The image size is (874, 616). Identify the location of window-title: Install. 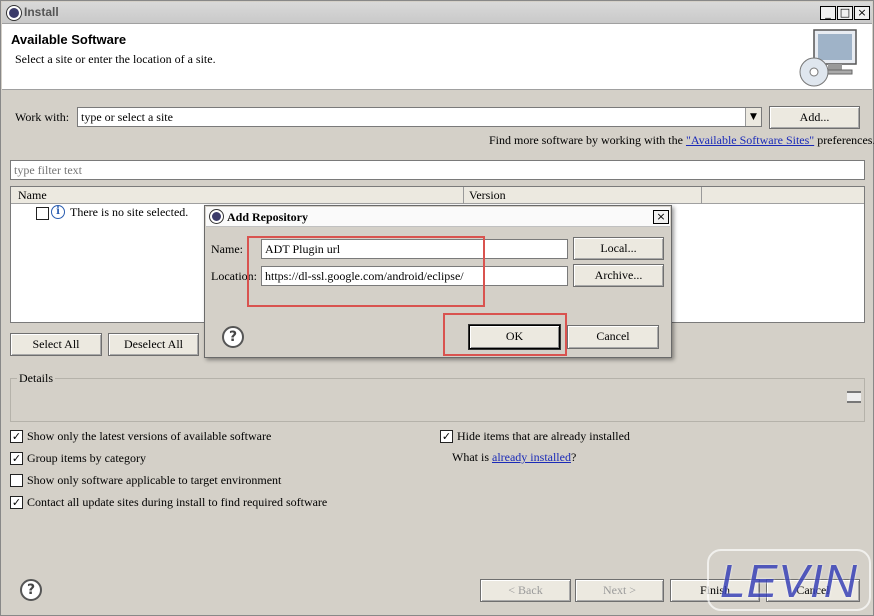
(41, 12).